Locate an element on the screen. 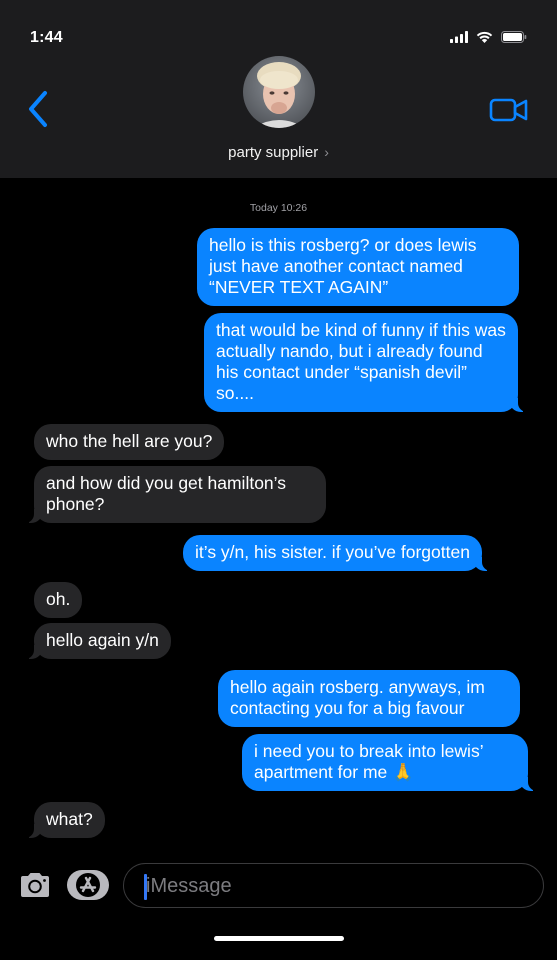 The width and height of the screenshot is (557, 960). message-bubble-received: hello again y/n is located at coordinates (96, 641).